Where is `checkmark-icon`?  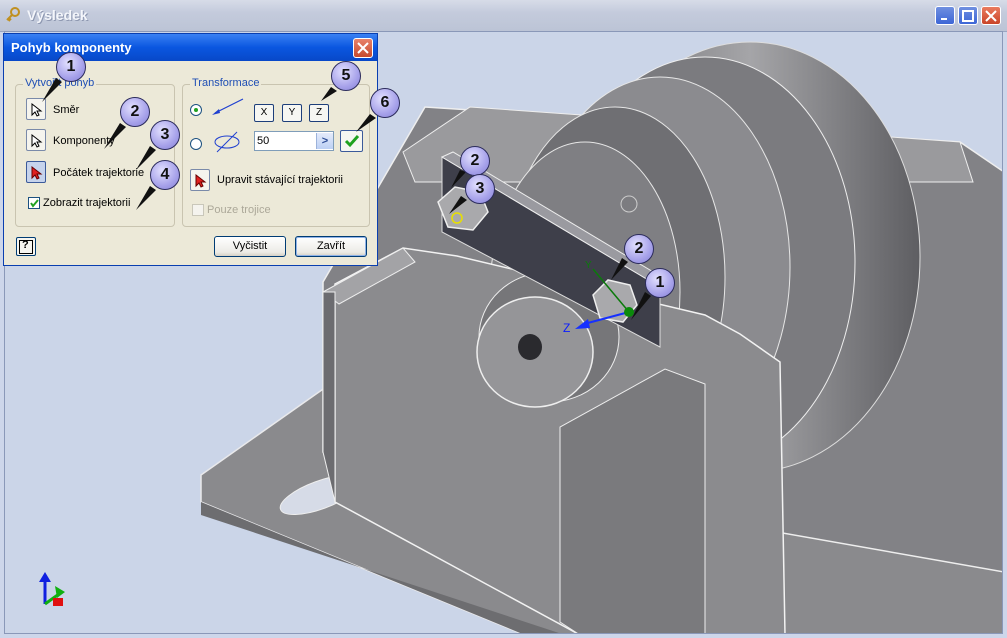
checkmark-icon is located at coordinates (34, 203).